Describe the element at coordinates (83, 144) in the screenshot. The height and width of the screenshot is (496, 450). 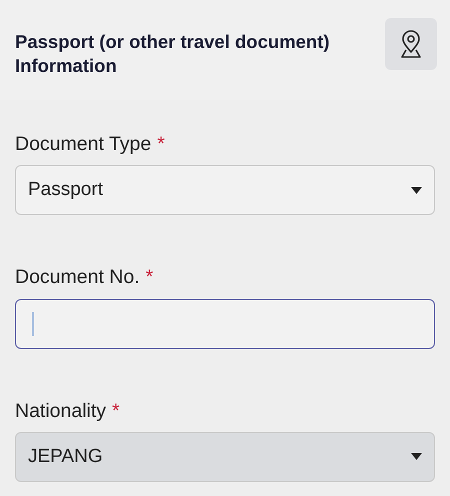
I see `field-label: Document Type` at that location.